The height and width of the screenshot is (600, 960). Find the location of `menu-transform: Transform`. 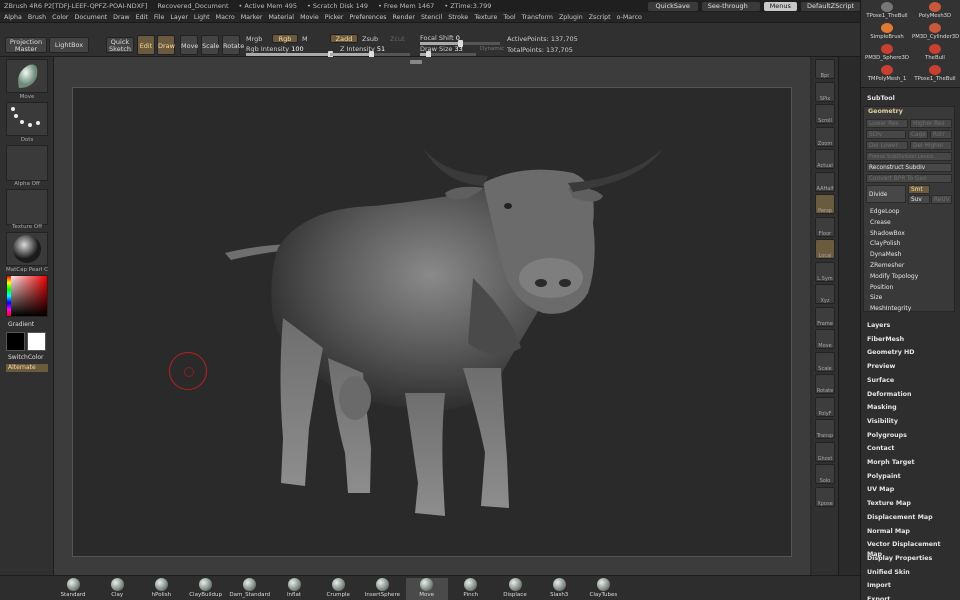

menu-transform: Transform is located at coordinates (537, 17).